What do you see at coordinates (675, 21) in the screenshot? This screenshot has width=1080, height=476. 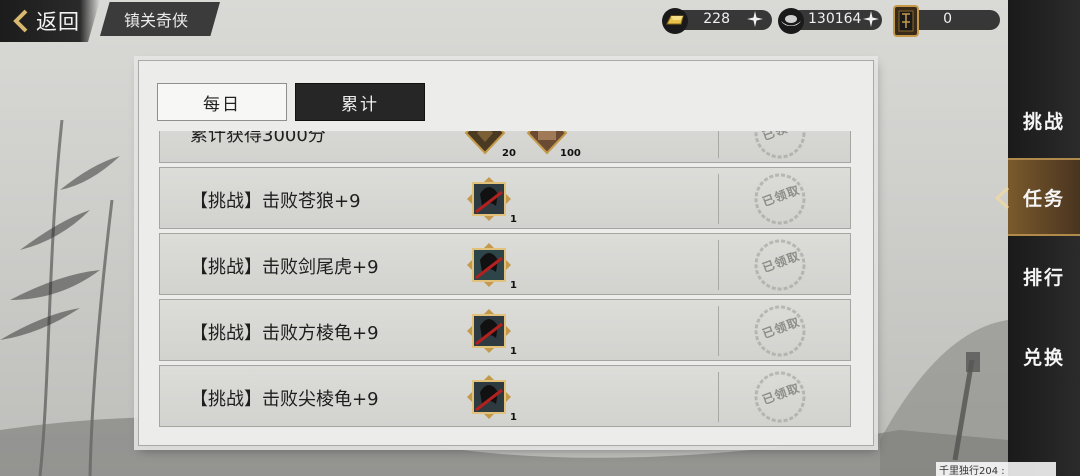 I see `gold-ingot-icon` at bounding box center [675, 21].